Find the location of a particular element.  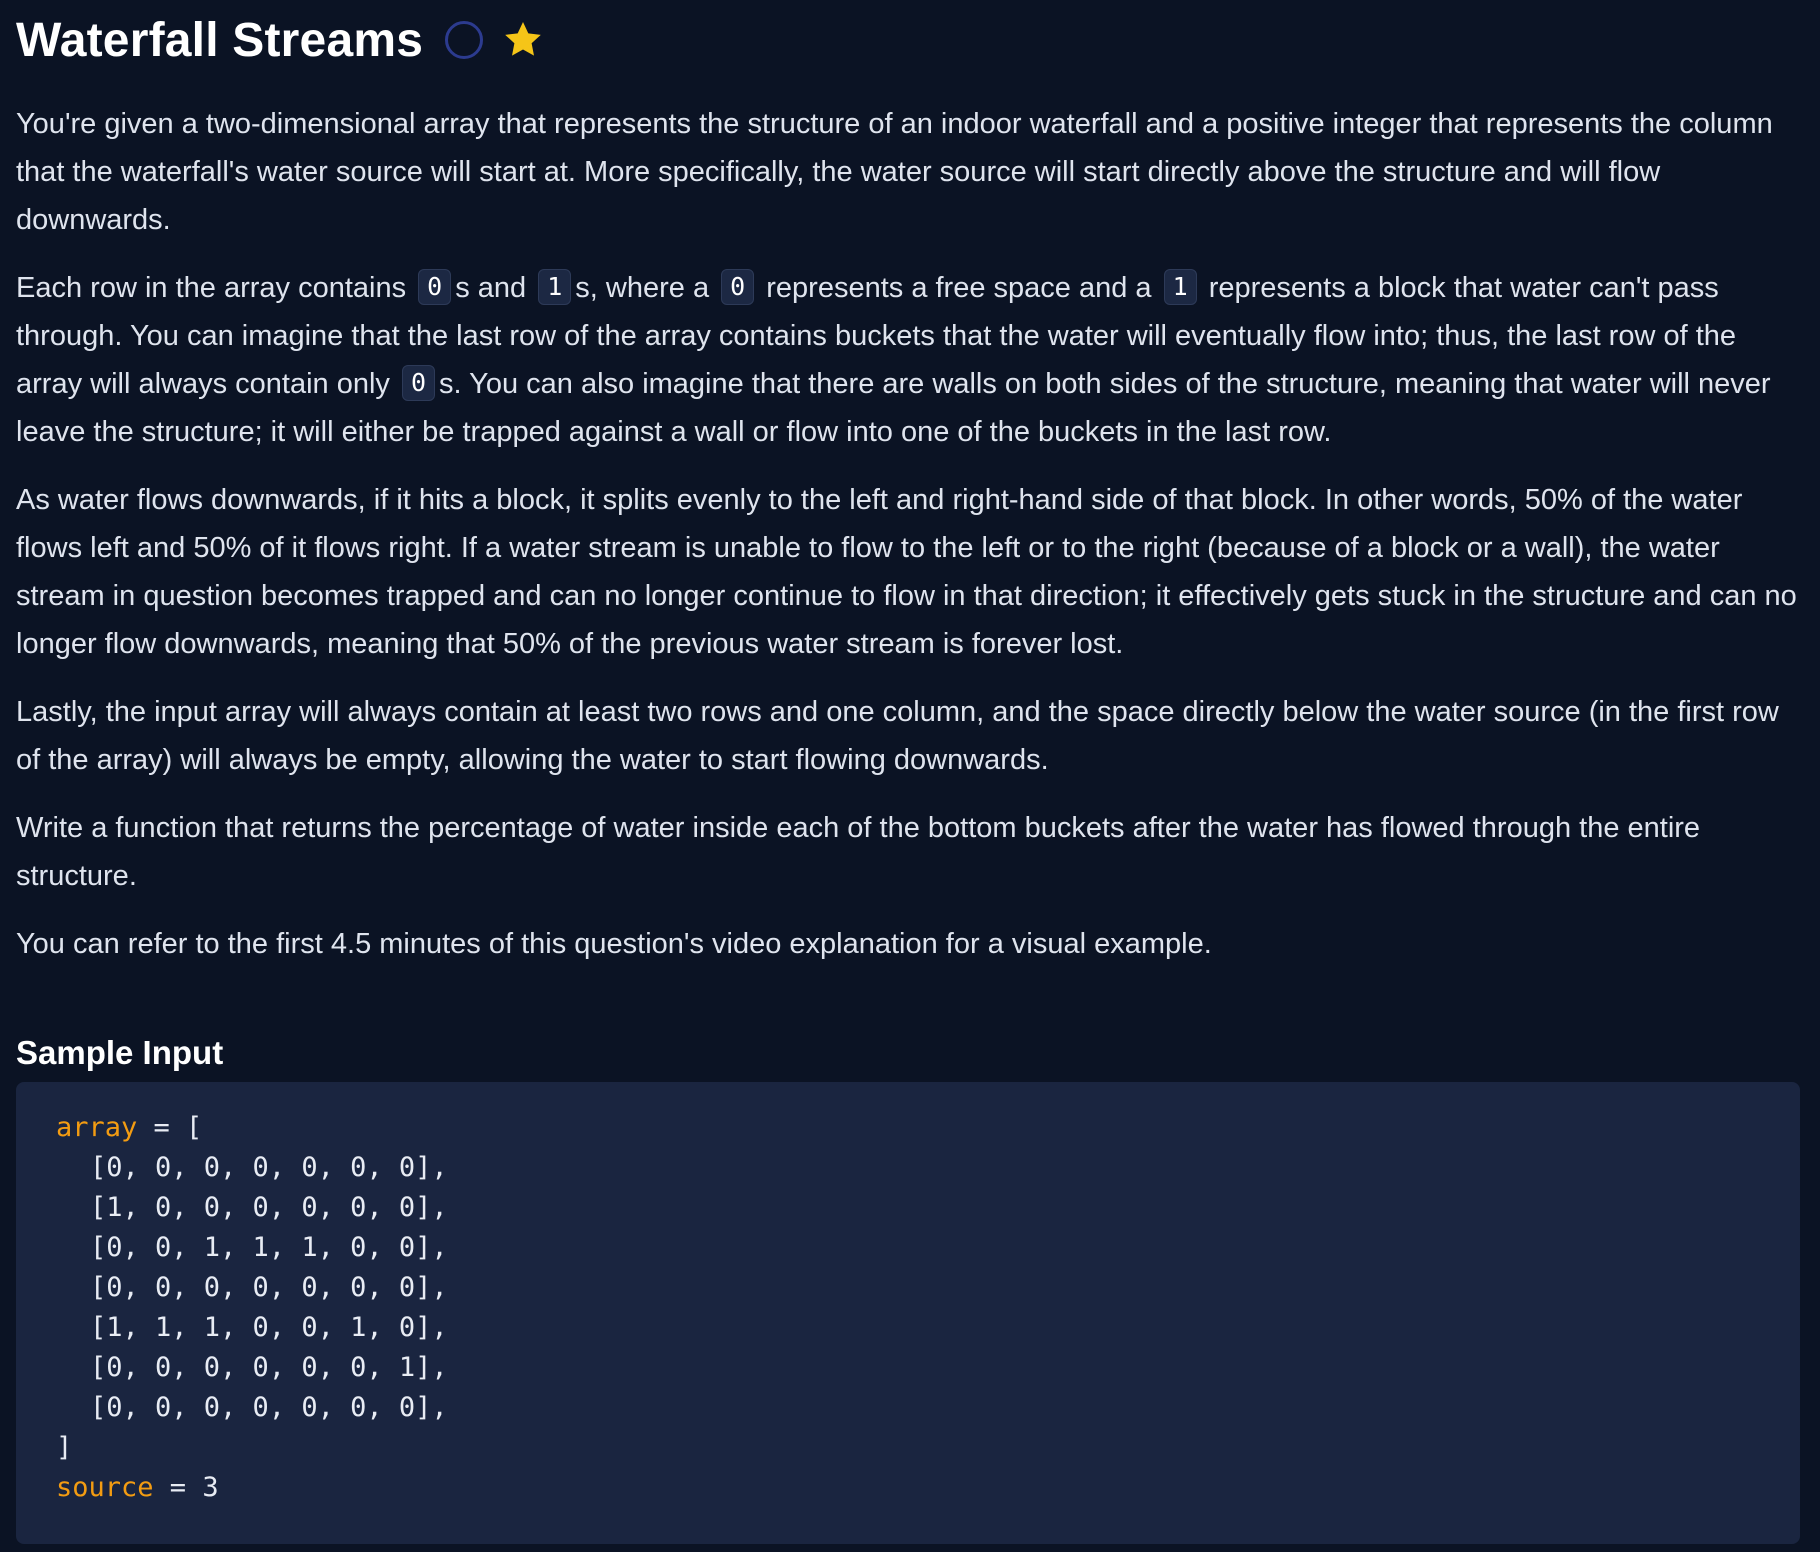

text-span: s and is located at coordinates (495, 288).